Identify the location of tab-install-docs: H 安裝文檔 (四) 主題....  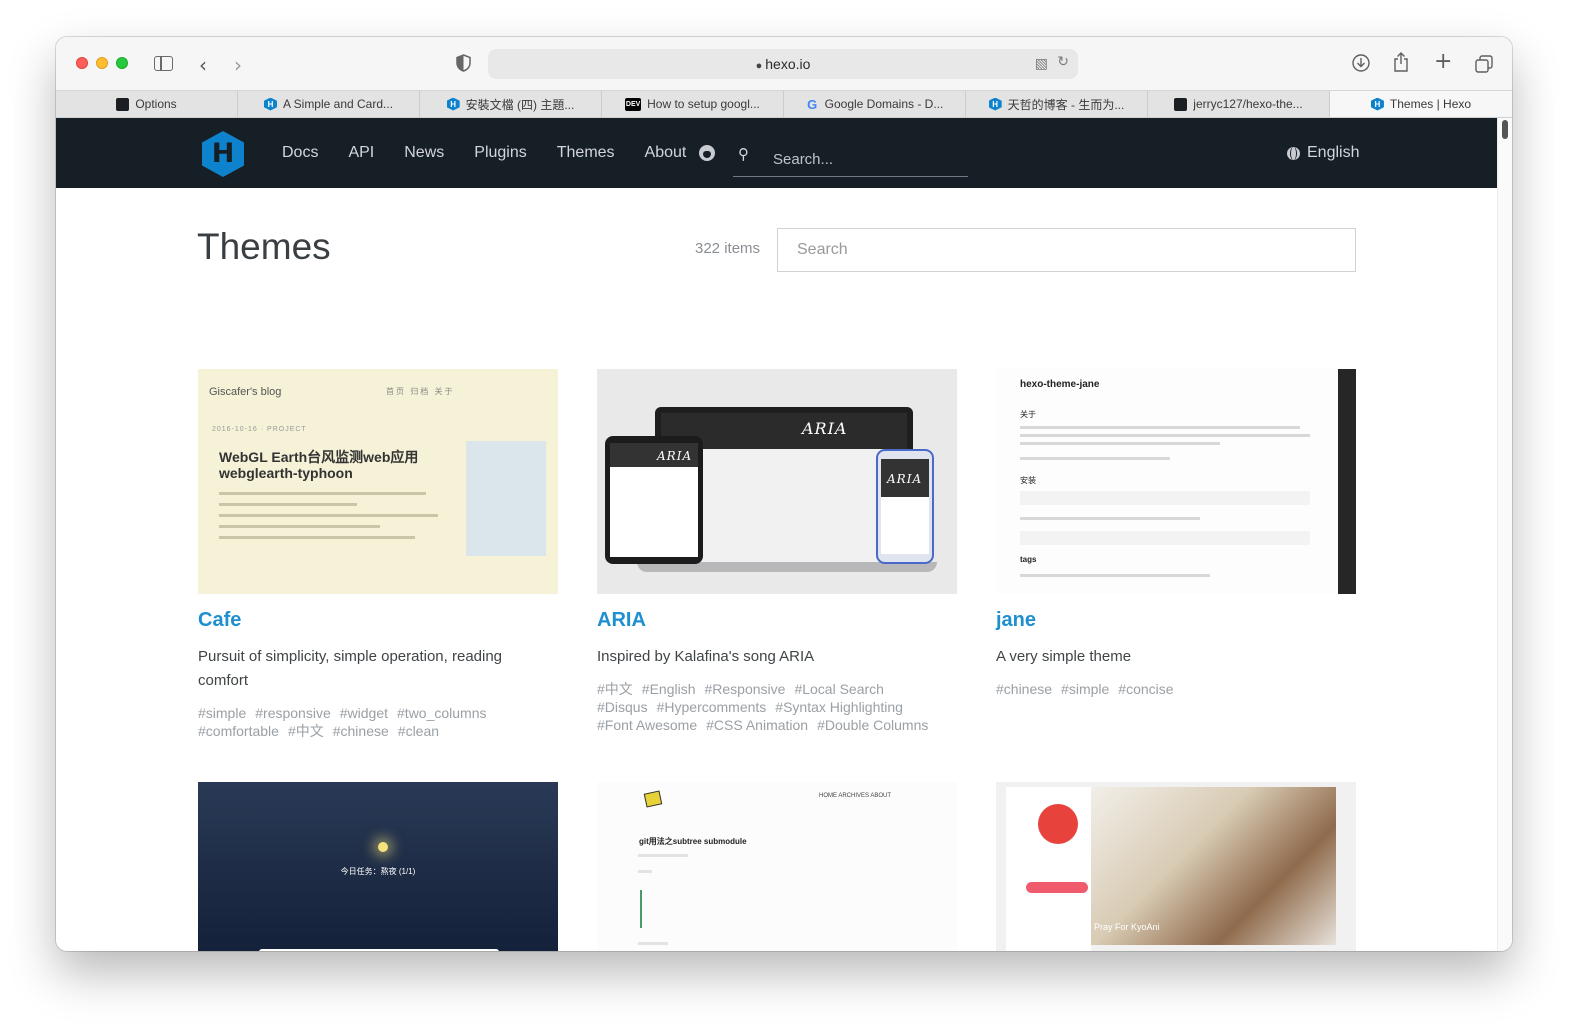
(511, 104).